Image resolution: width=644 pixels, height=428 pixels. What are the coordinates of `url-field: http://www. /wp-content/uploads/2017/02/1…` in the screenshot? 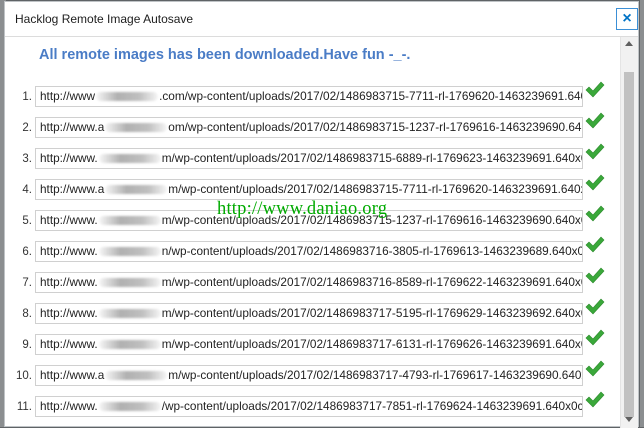 It's located at (309, 406).